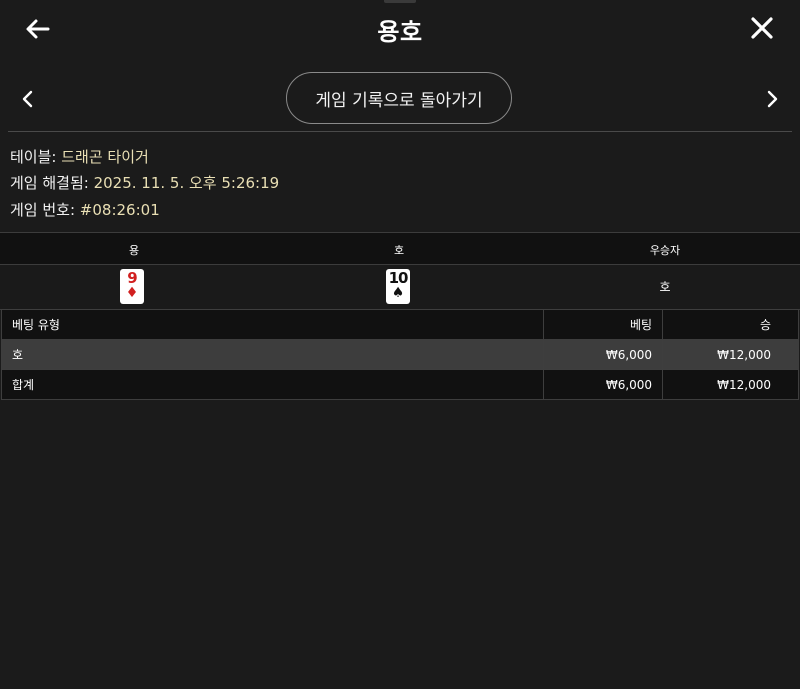 This screenshot has height=689, width=800. I want to click on win-amount-cell: ₩12,000, so click(730, 354).